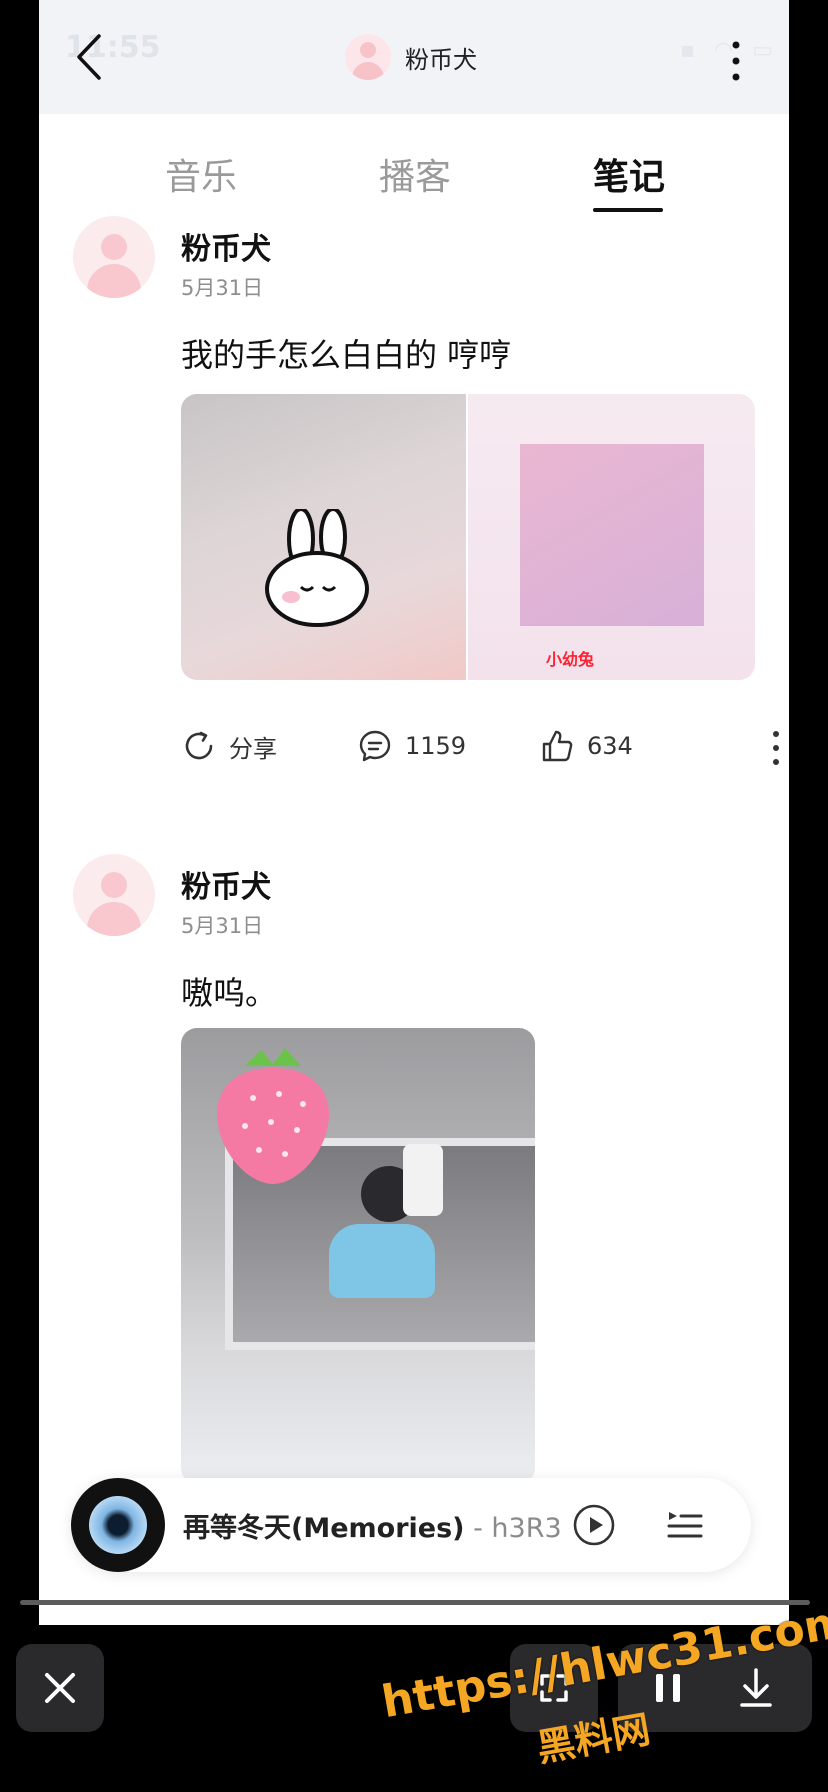  What do you see at coordinates (253, 748) in the screenshot?
I see `share-label: 分享` at bounding box center [253, 748].